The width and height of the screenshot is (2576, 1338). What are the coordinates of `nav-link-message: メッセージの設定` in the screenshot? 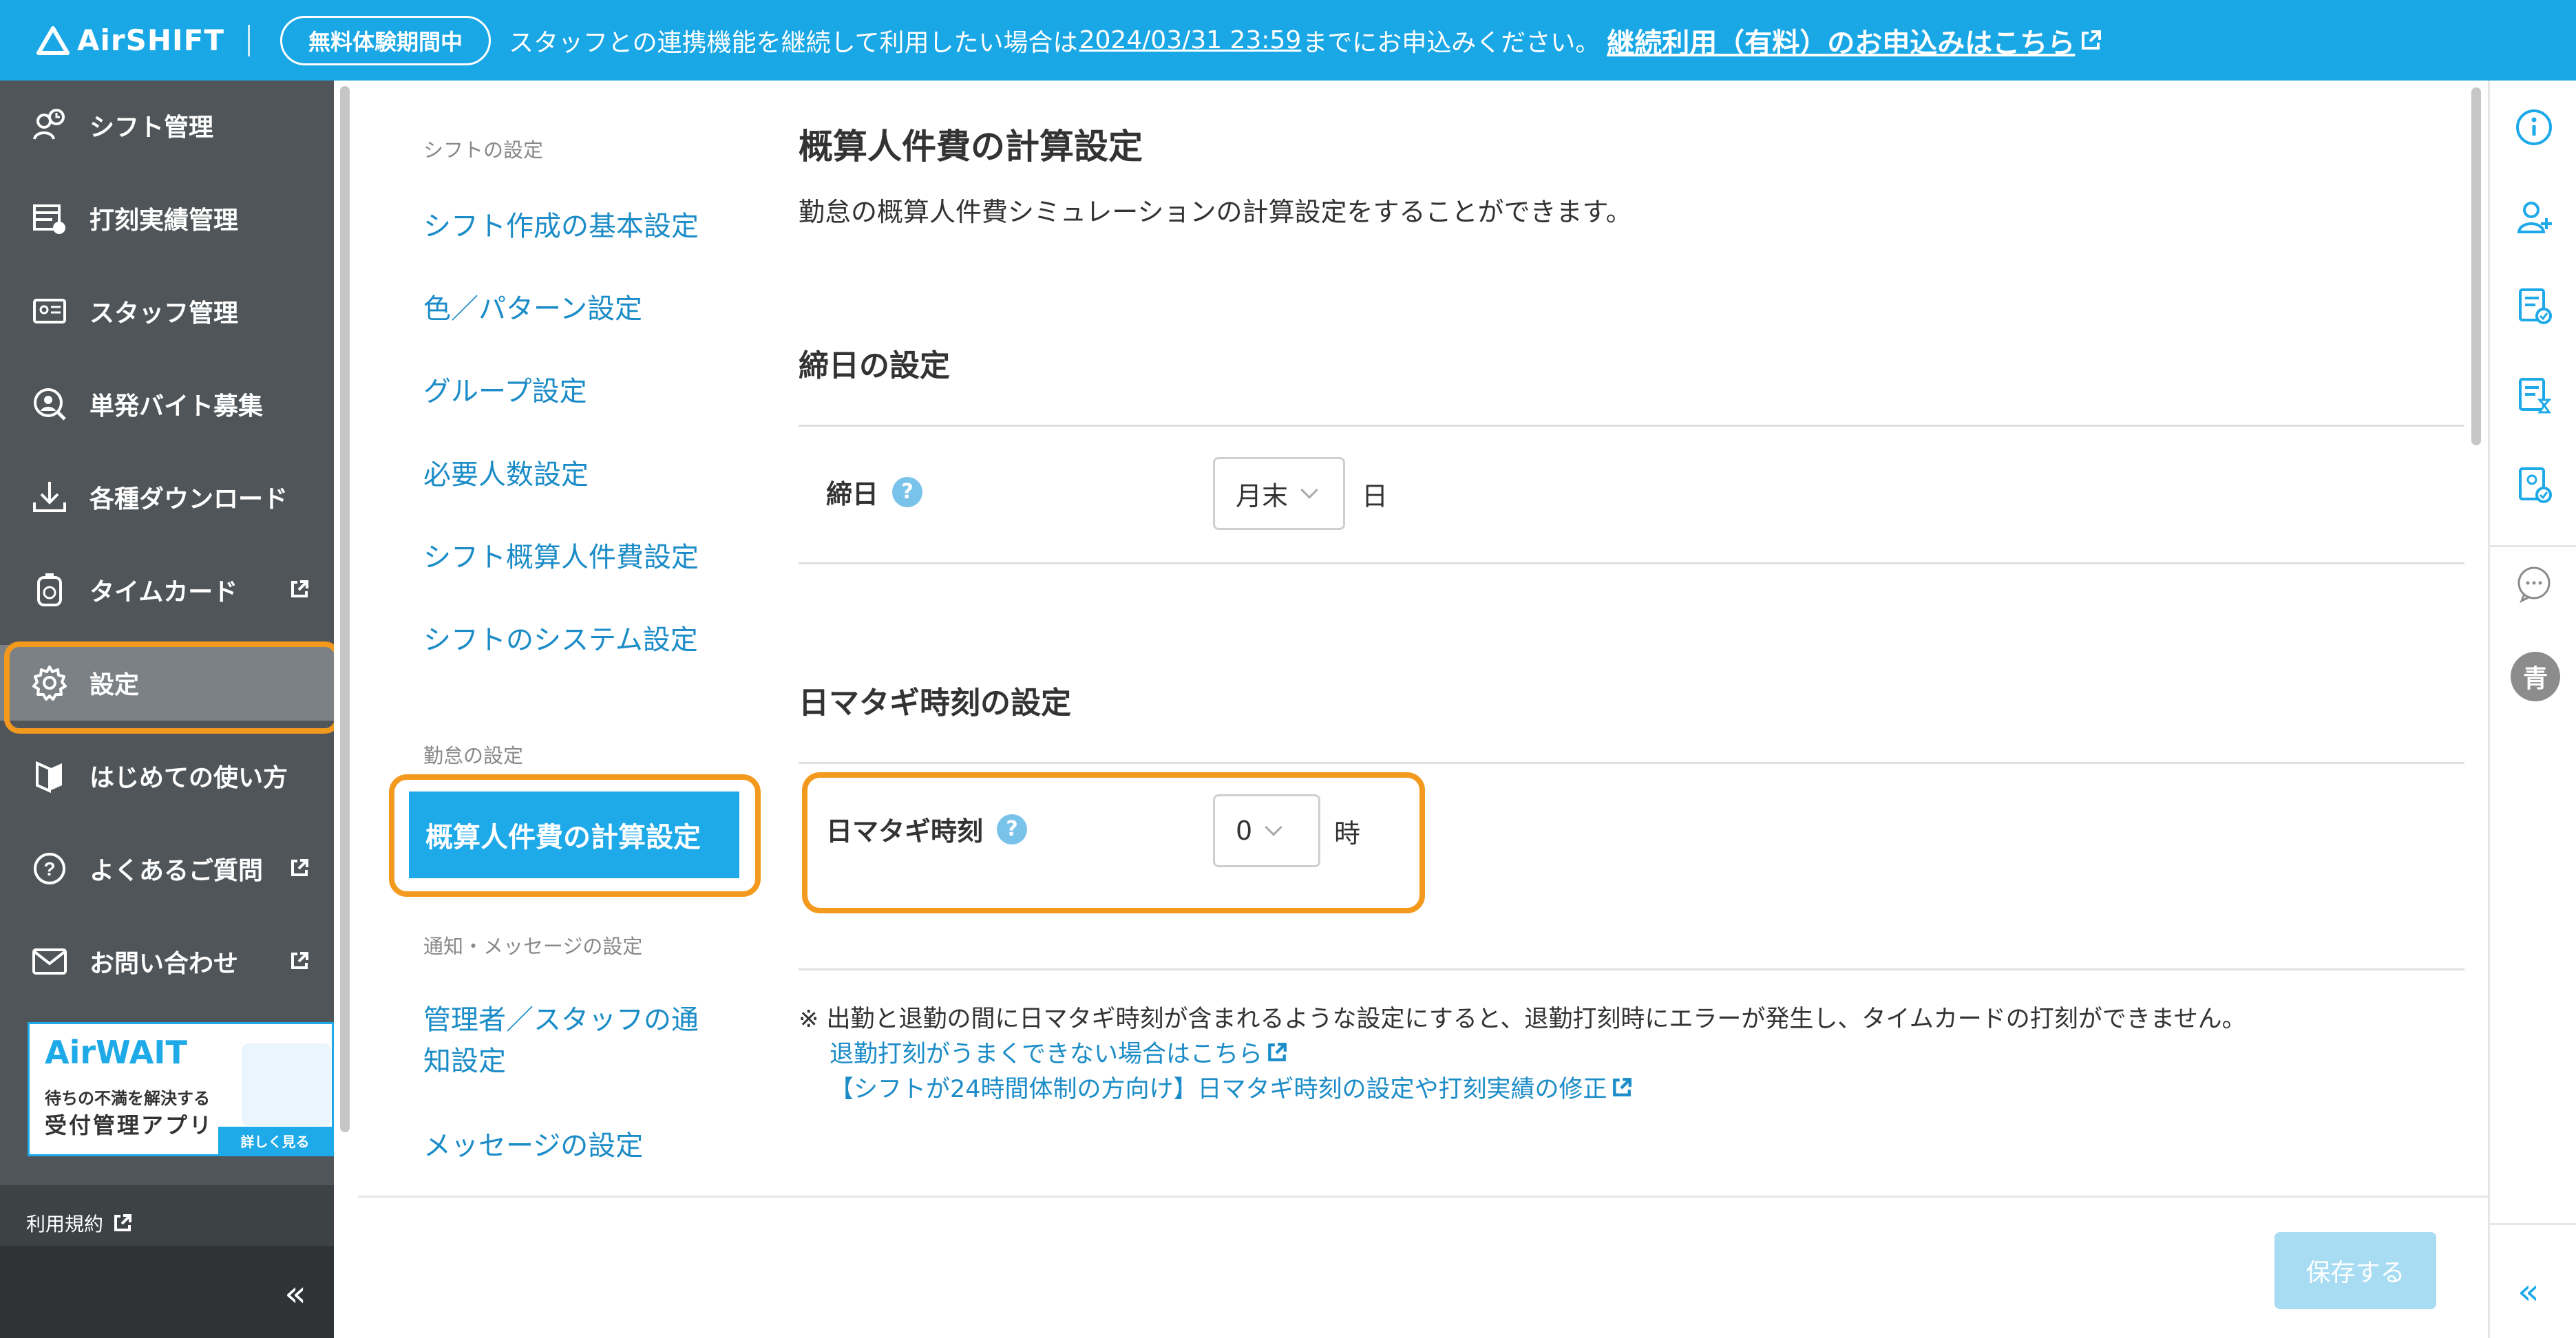 It's located at (533, 1146).